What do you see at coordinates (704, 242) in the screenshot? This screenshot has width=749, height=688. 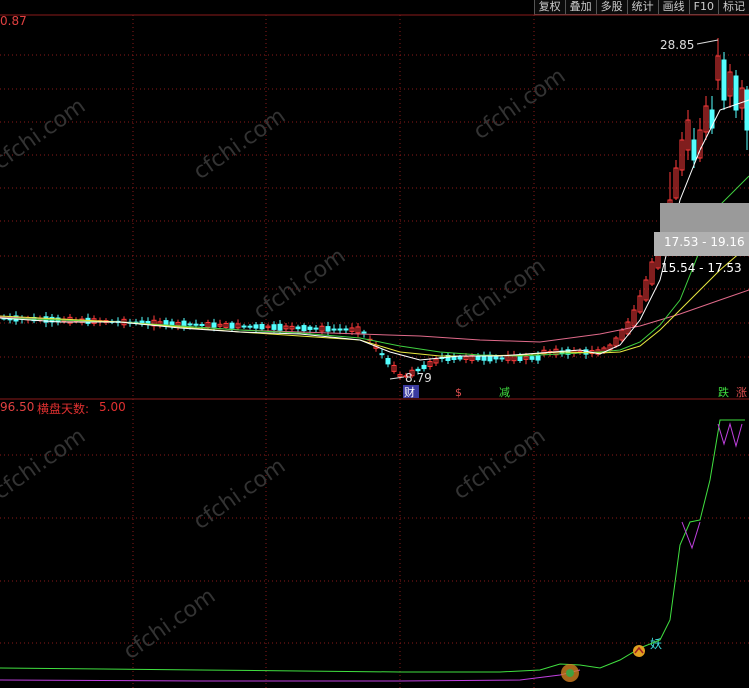 I see `band1-label: 17.53 - 19.16` at bounding box center [704, 242].